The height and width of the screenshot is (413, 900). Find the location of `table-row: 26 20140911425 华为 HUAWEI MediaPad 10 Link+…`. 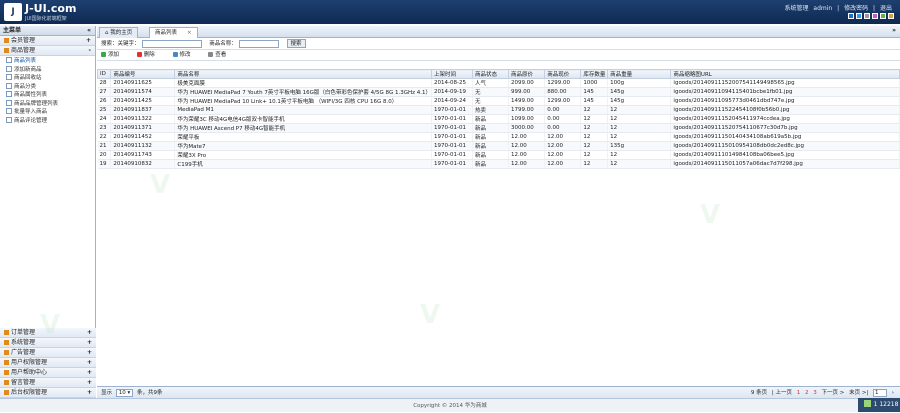

table-row: 26 20140911425 华为 HUAWEI MediaPad 10 Link+… is located at coordinates (498, 101).